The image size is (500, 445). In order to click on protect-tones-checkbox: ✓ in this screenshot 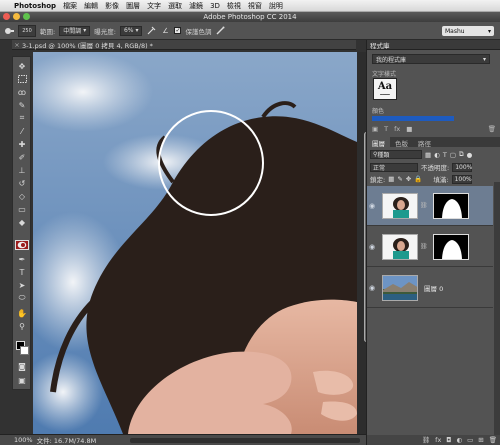, I will do `click(178, 30)`.